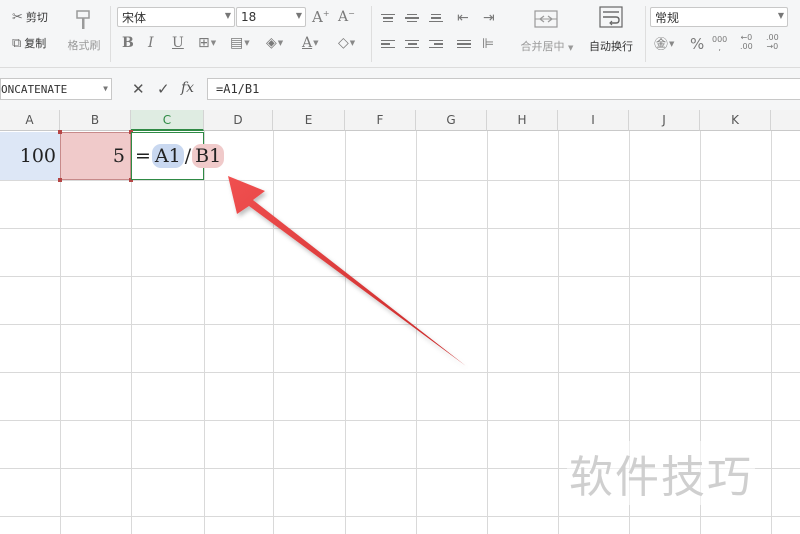  I want to click on wrap-text-icon, so click(611, 17).